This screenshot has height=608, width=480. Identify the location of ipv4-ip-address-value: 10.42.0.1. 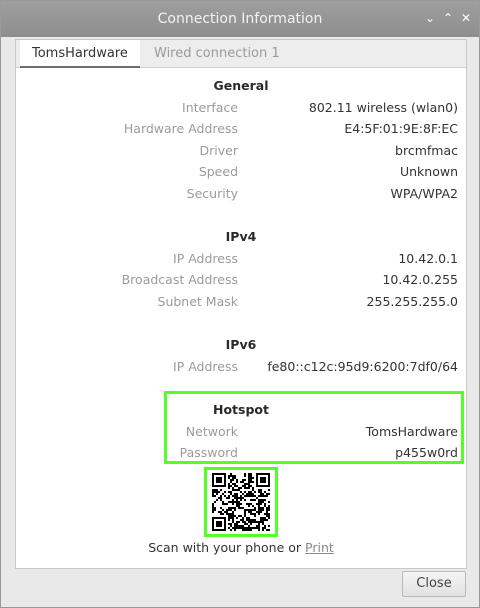
(428, 258).